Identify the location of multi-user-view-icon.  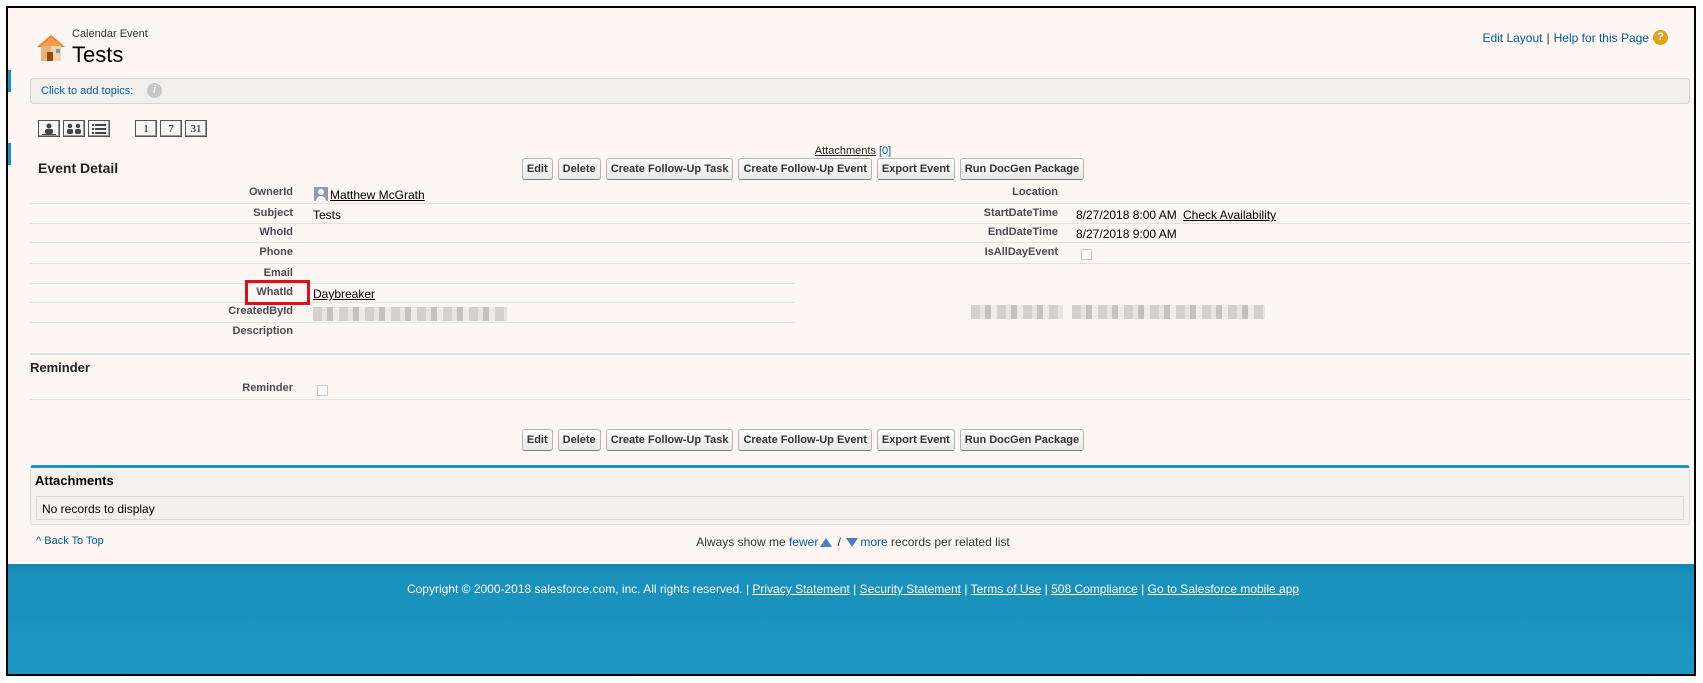
(74, 128).